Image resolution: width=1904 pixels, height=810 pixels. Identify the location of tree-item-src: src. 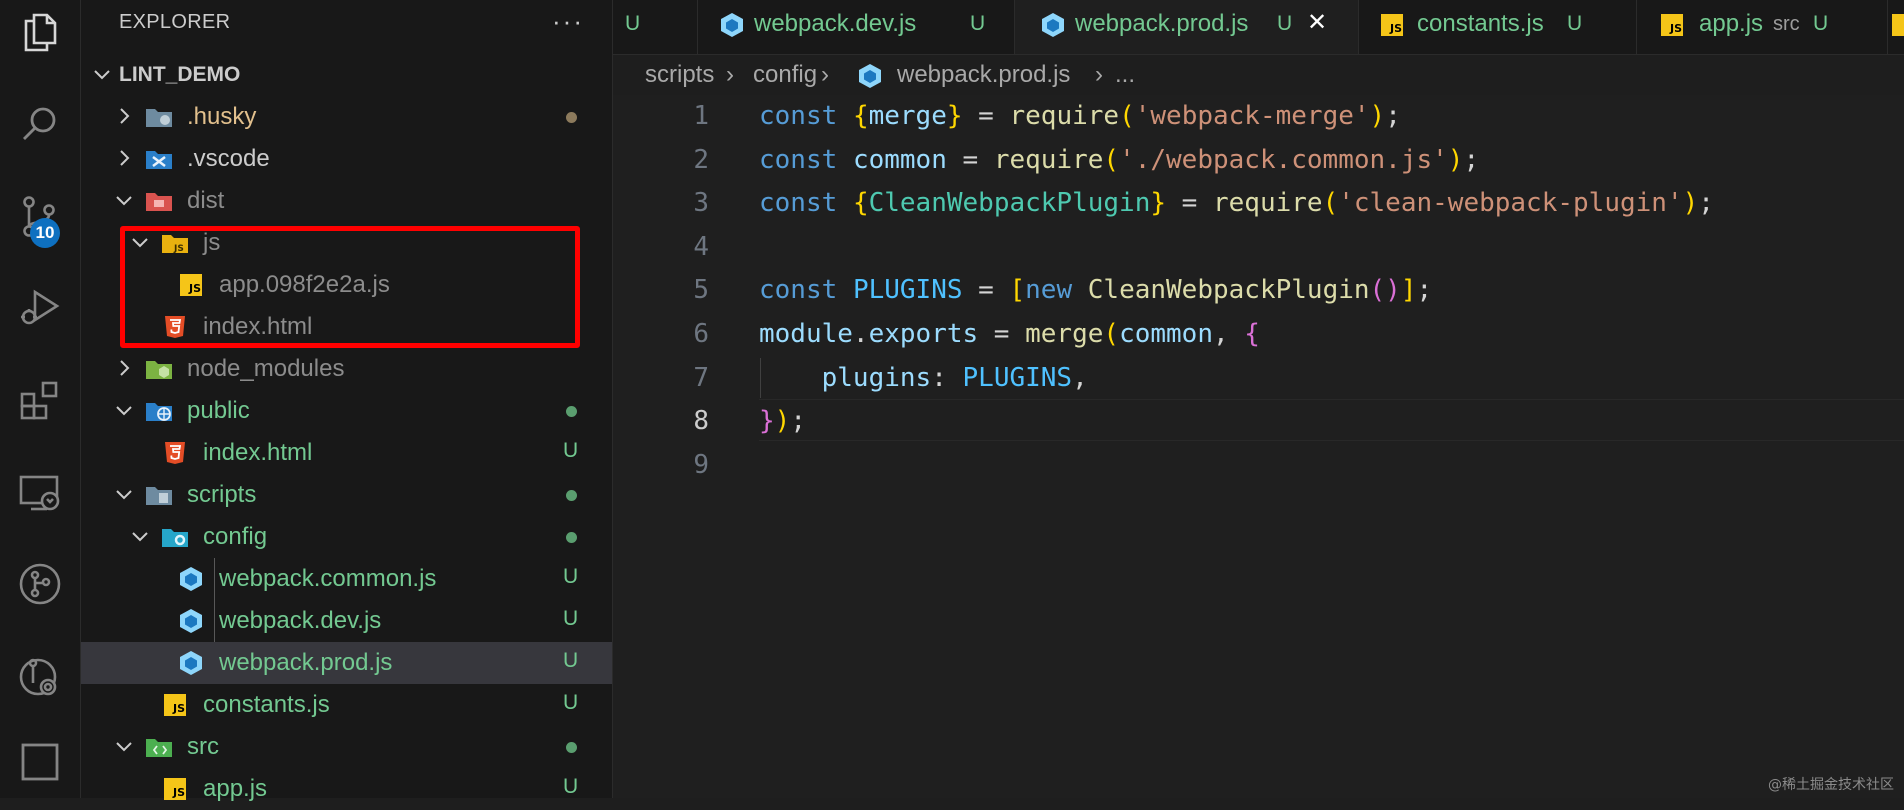
(346, 747).